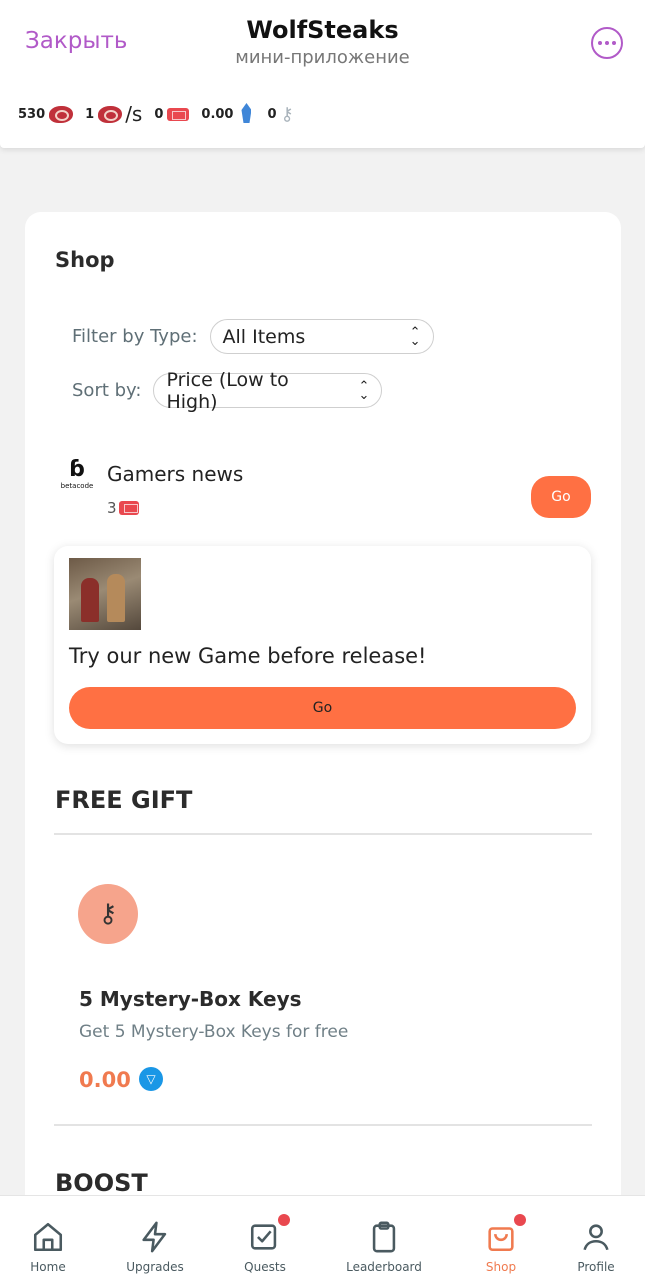 The height and width of the screenshot is (1280, 645). I want to click on key-count: 0, so click(272, 114).